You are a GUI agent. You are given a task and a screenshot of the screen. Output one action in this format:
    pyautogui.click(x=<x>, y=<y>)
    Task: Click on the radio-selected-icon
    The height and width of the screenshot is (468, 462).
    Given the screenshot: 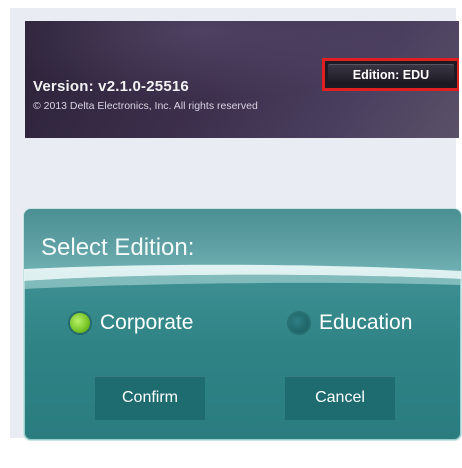 What is the action you would take?
    pyautogui.click(x=80, y=323)
    